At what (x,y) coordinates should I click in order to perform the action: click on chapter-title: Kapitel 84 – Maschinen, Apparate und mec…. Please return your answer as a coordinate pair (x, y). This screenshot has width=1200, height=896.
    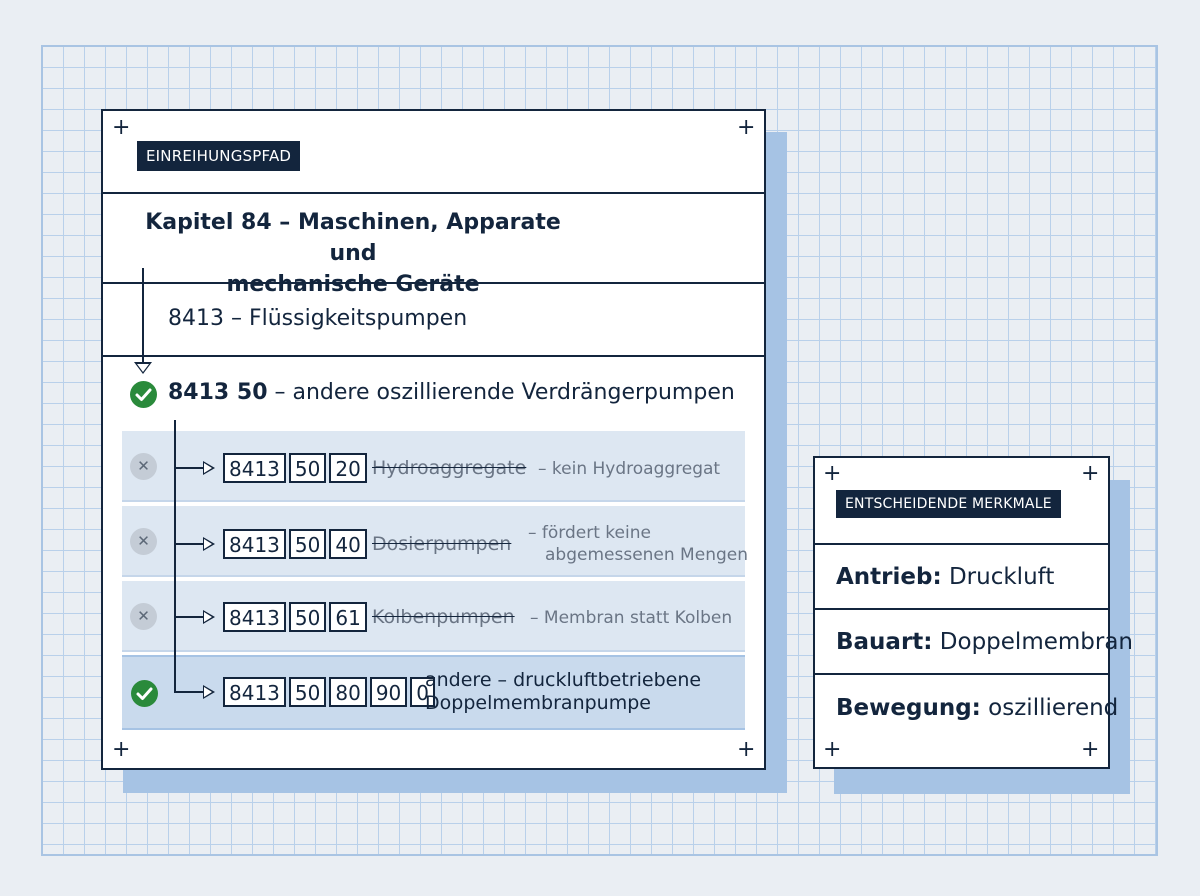
    Looking at the image, I should click on (353, 253).